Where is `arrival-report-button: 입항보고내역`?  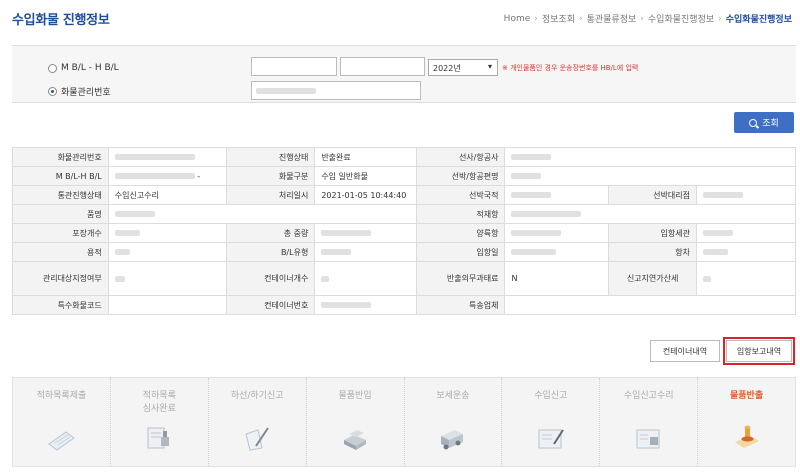 arrival-report-button: 입항보고내역 is located at coordinates (759, 351).